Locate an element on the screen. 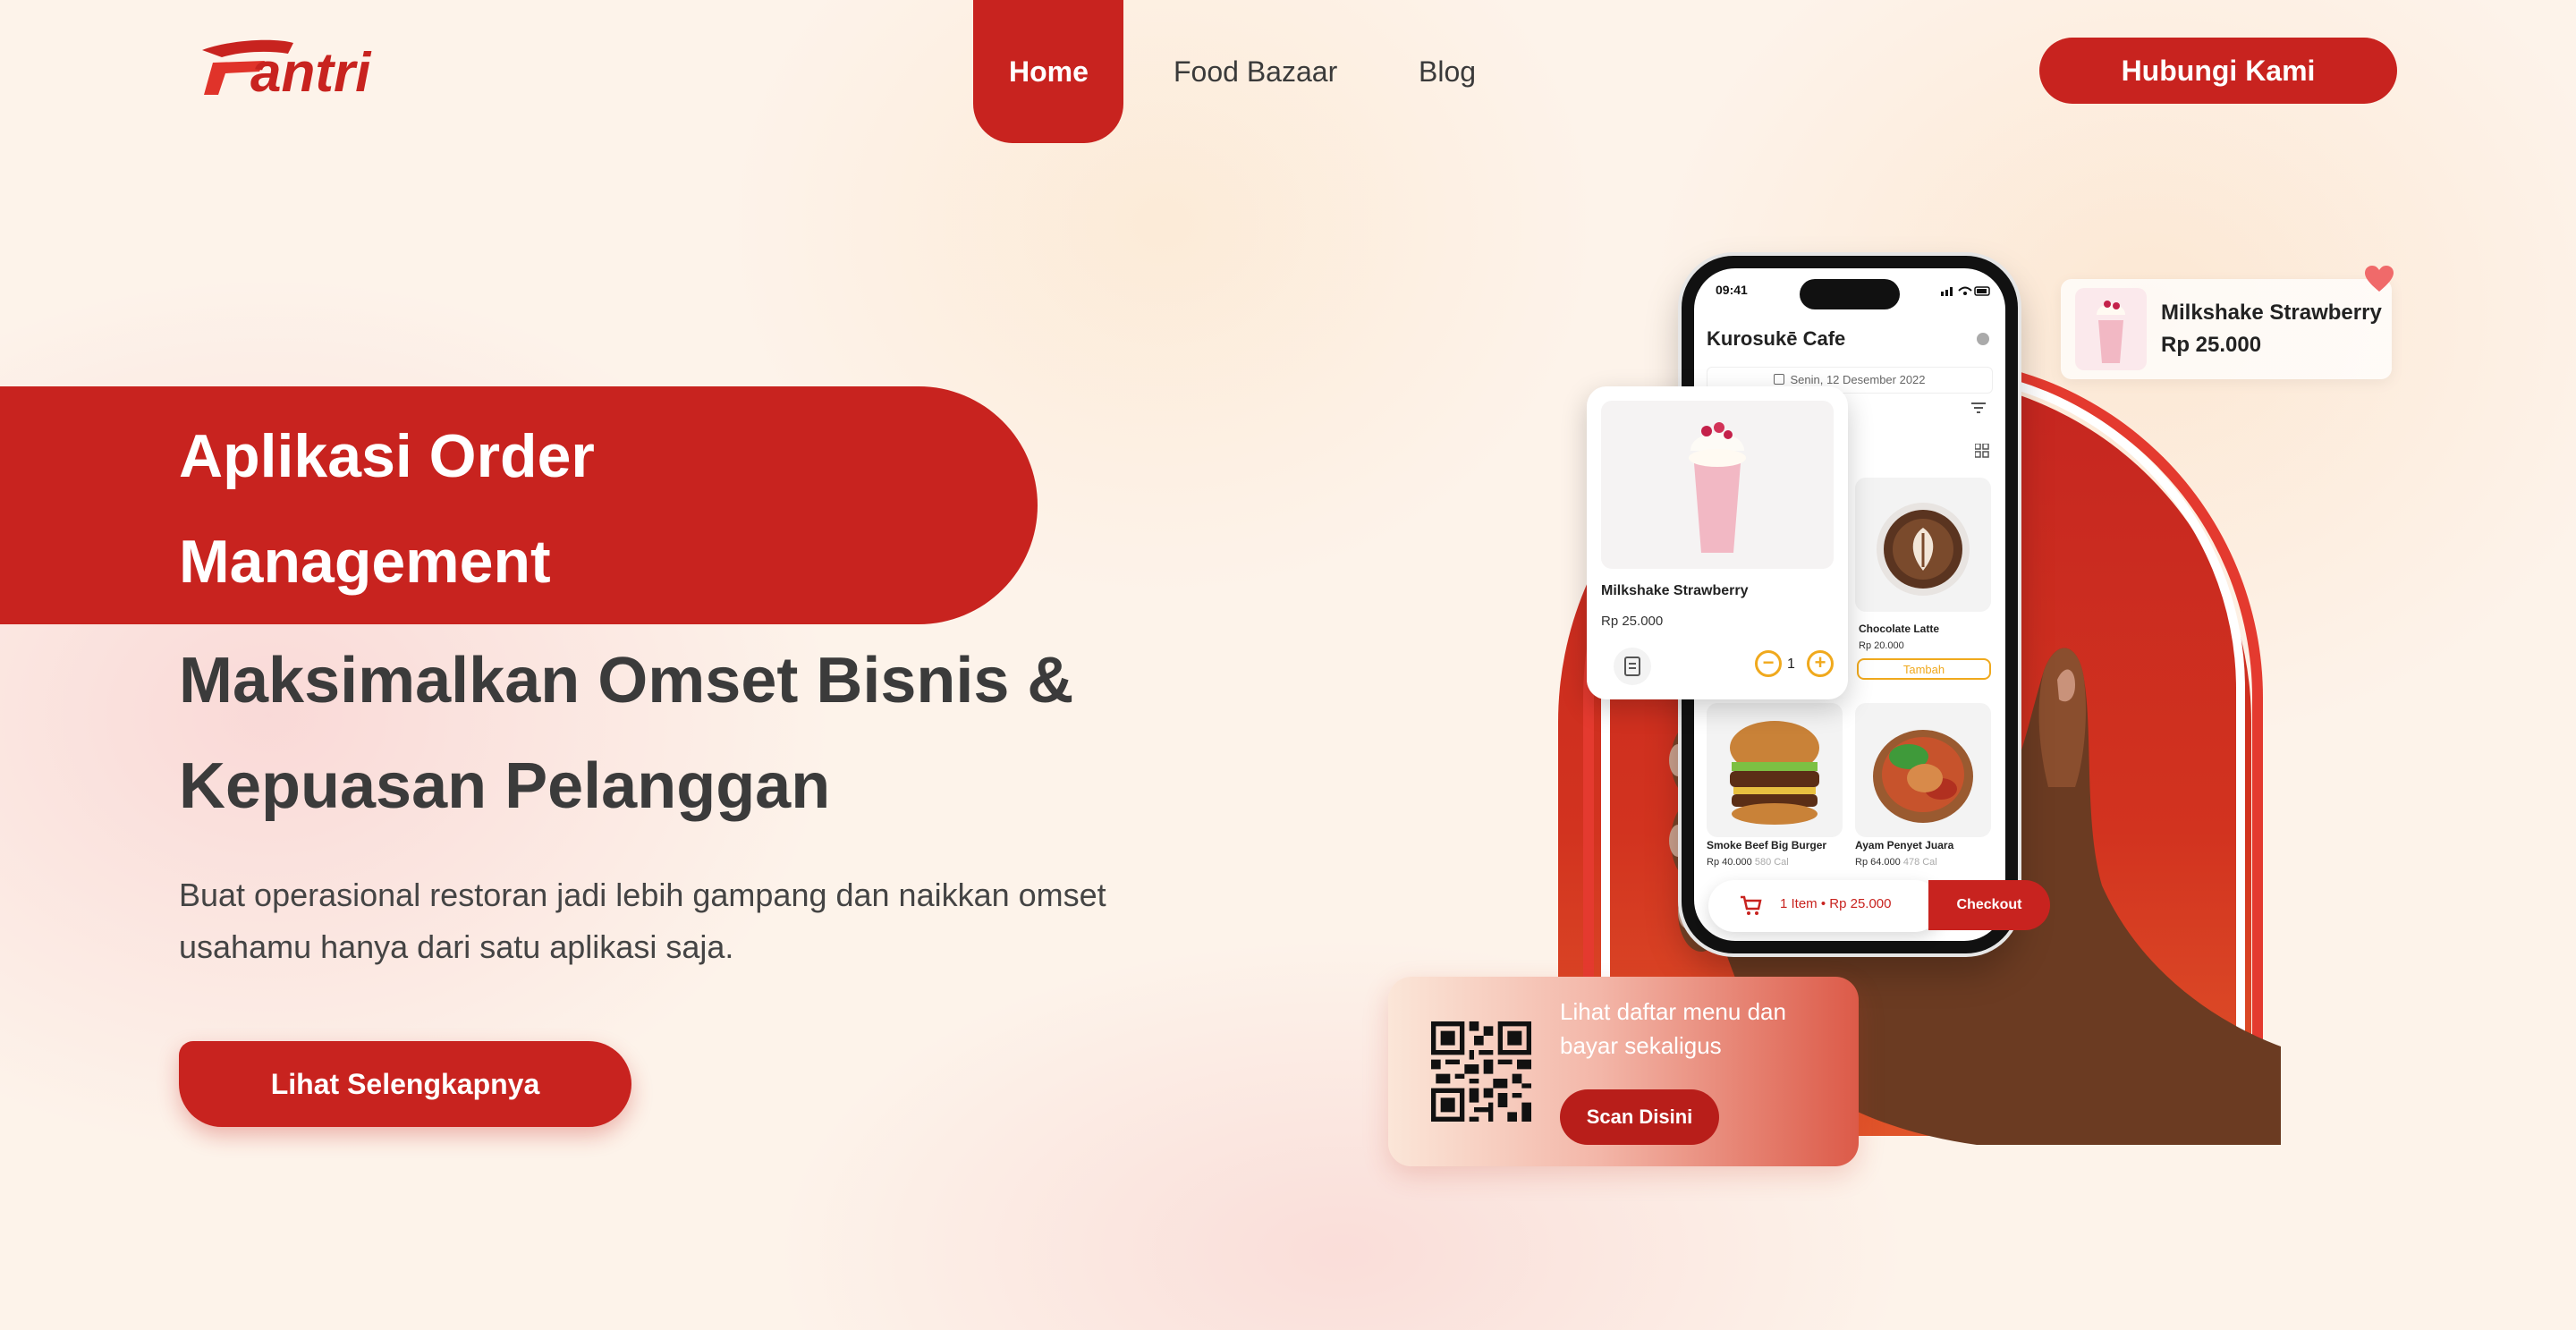 Image resolution: width=2576 pixels, height=1330 pixels. scan-button: Scan Disini is located at coordinates (1639, 1117).